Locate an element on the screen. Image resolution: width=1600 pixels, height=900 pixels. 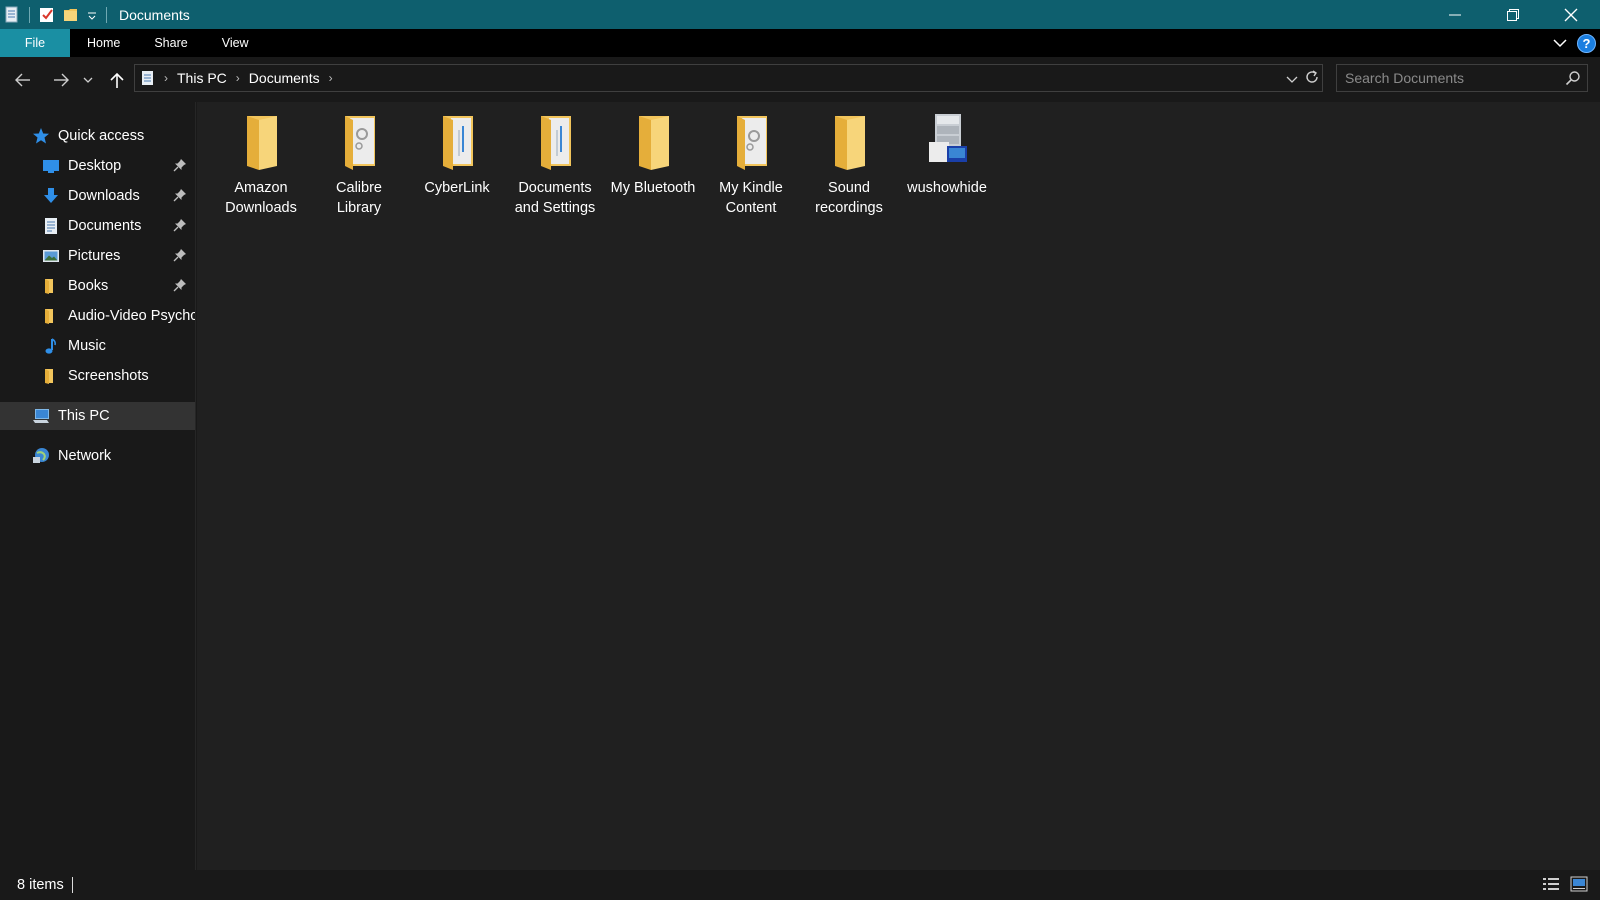
details-view-icon is located at coordinates (1551, 885).